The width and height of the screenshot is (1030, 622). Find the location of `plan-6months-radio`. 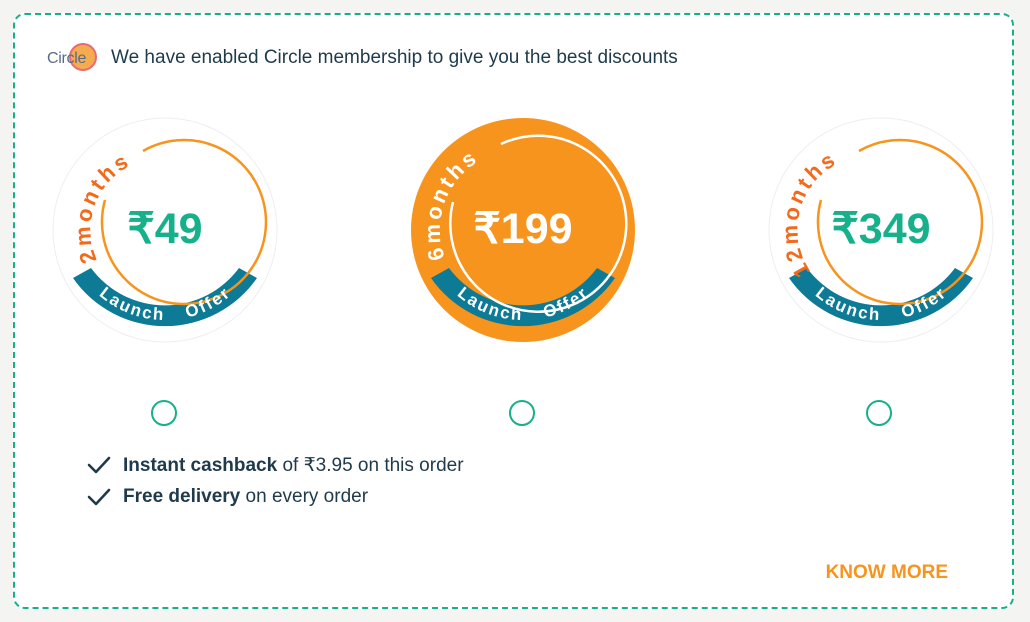

plan-6months-radio is located at coordinates (522, 413).